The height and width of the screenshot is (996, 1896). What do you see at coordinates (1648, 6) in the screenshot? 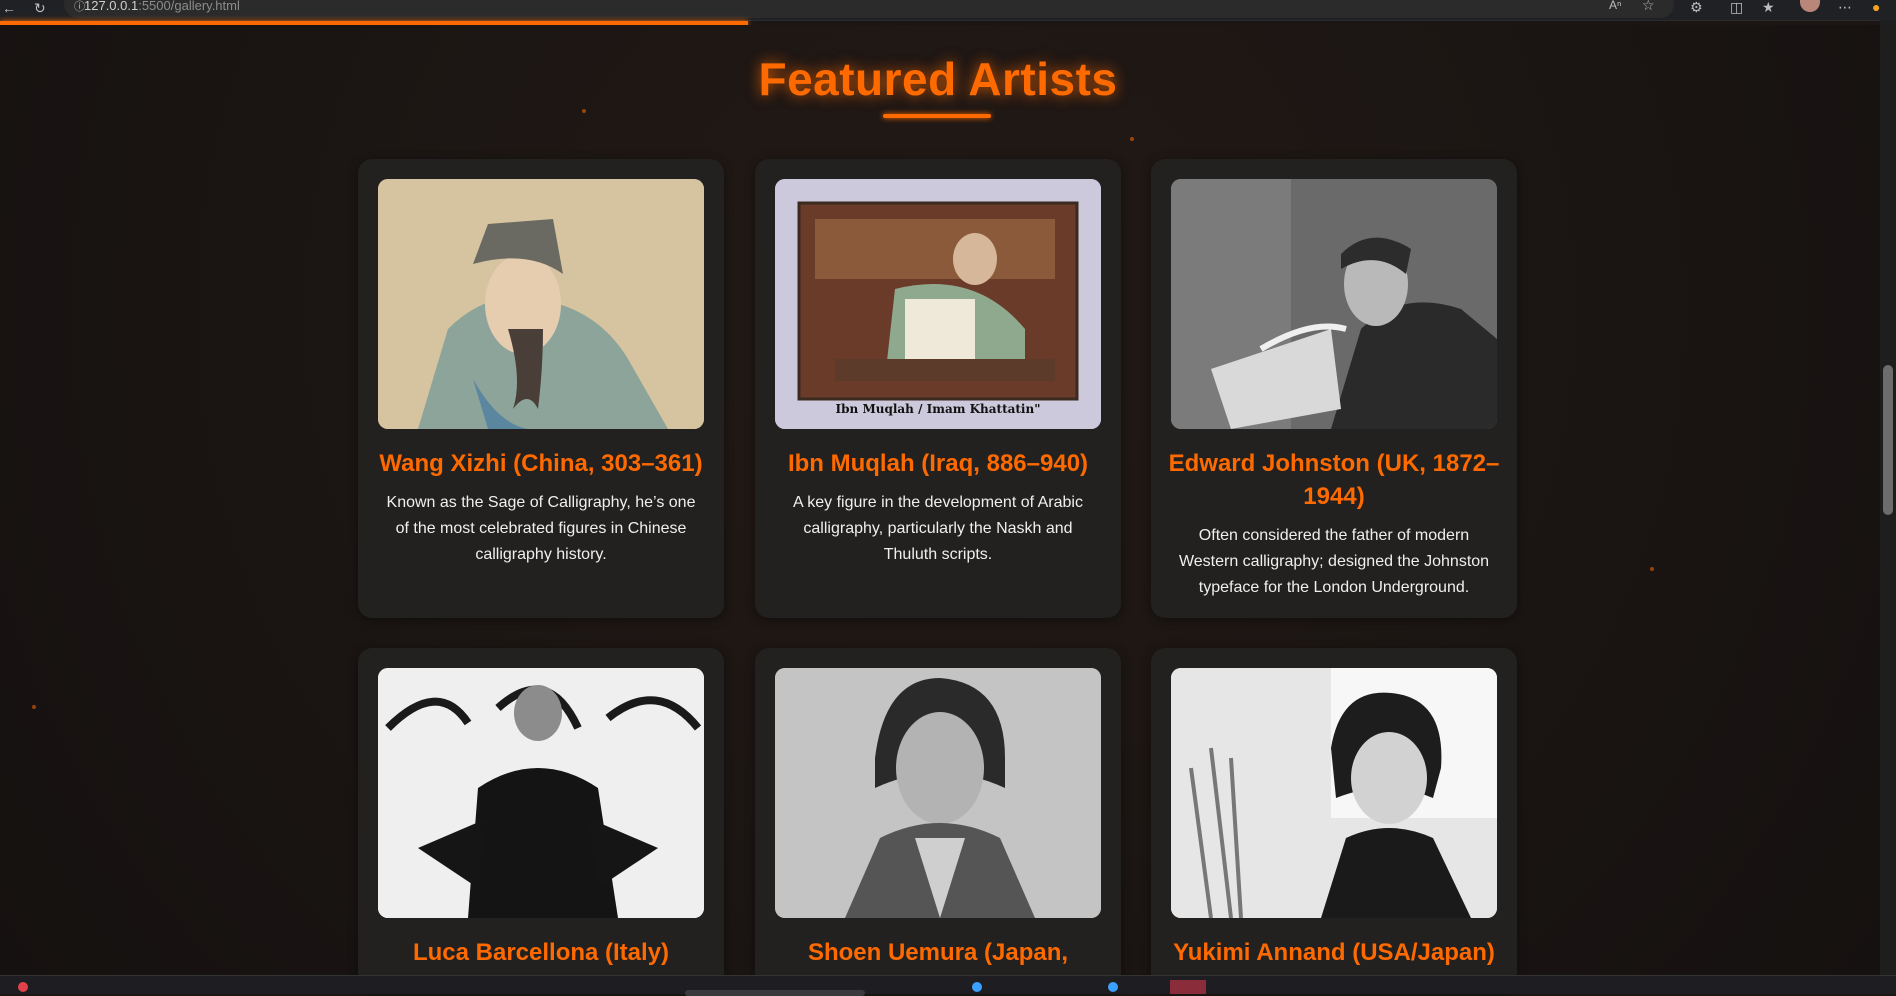
I see `favorite-star-icon: ☆` at bounding box center [1648, 6].